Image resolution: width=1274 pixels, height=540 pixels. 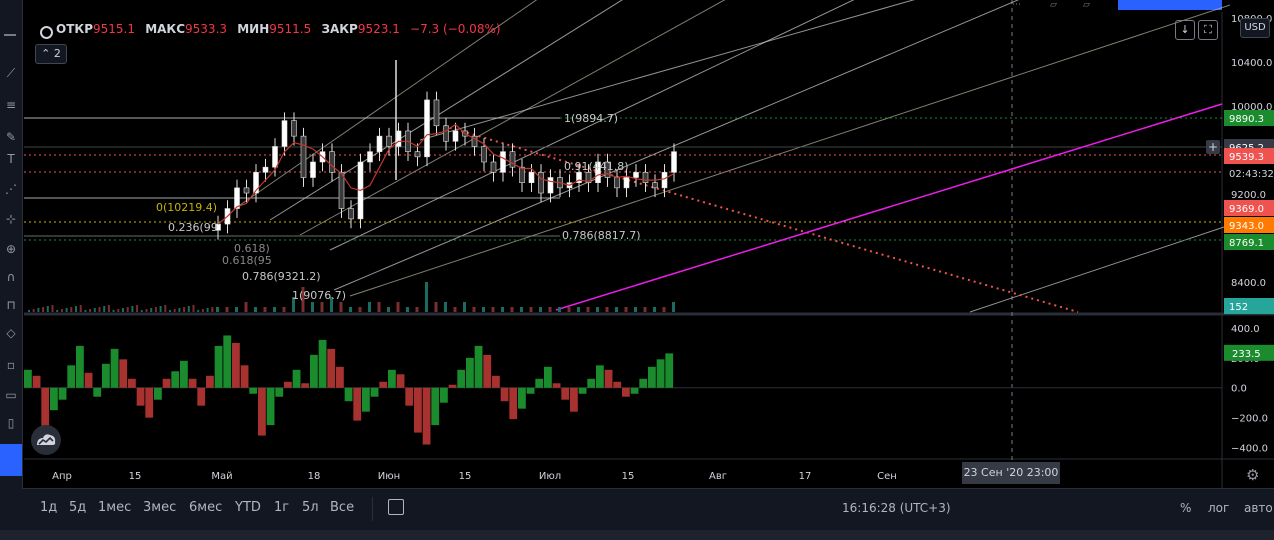 I want to click on arrow-down-icon: ↓, so click(x=1185, y=29).